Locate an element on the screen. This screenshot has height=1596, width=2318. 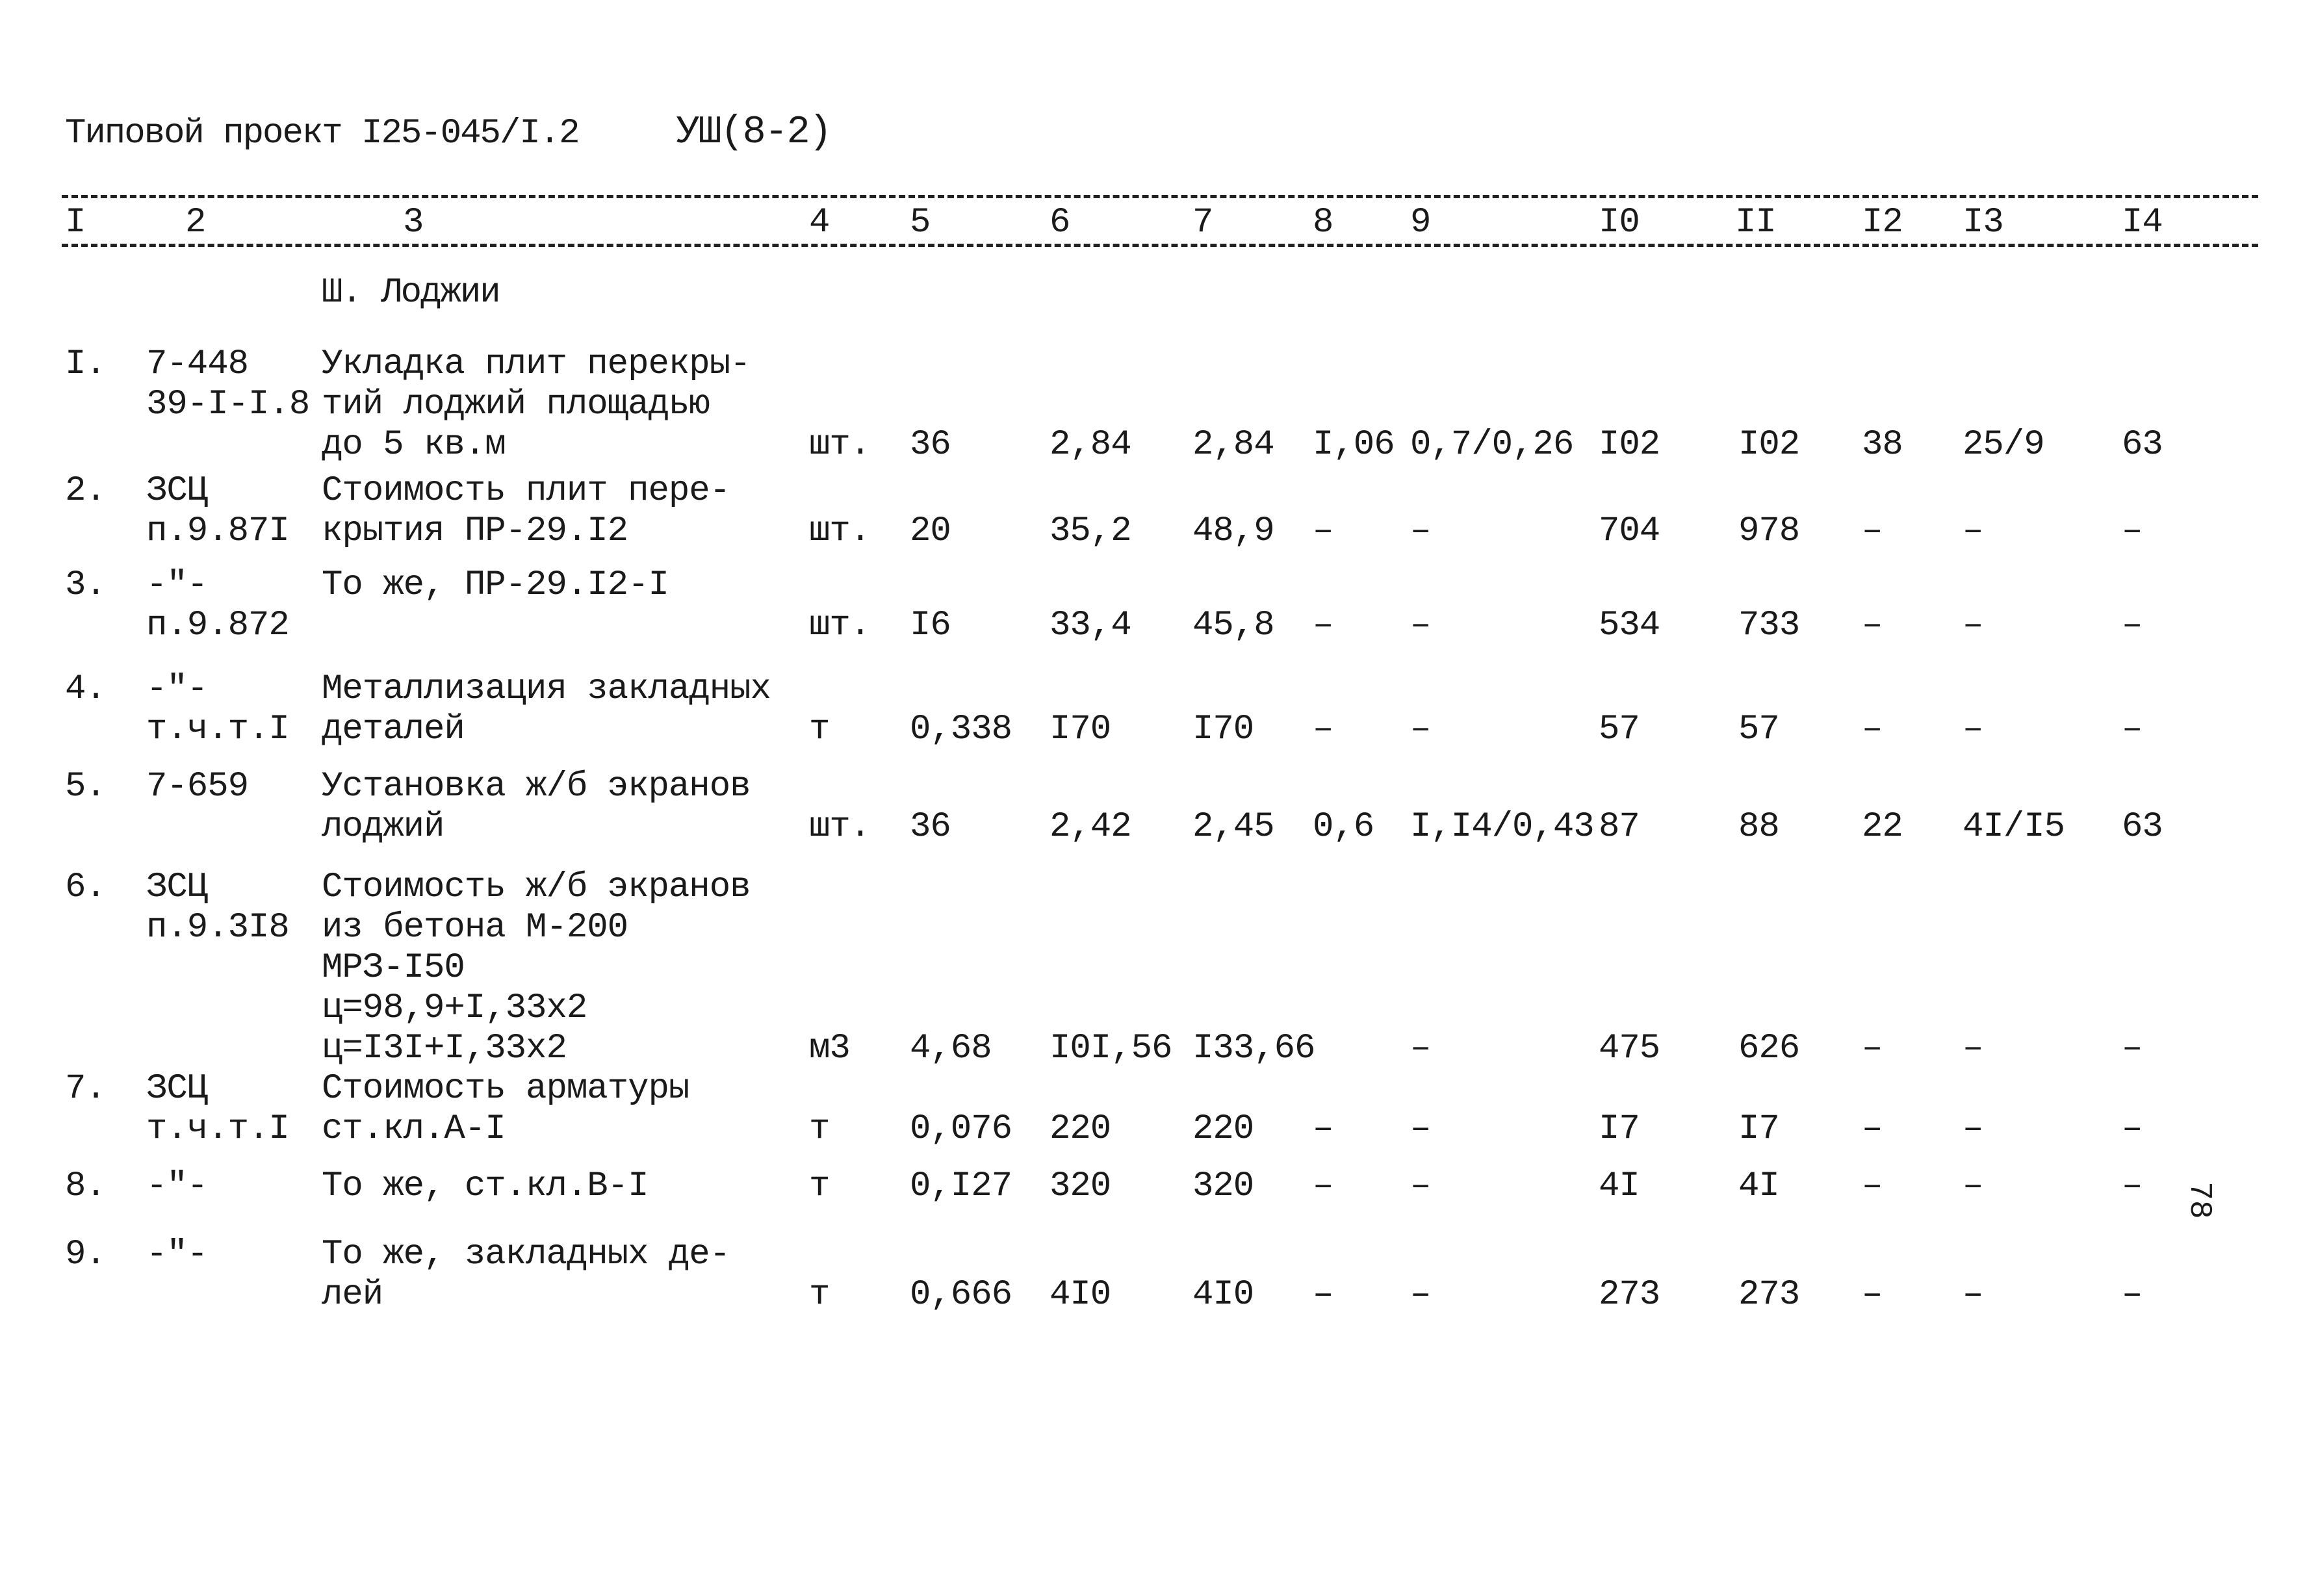
row-description: до 5 кв.м is located at coordinates (414, 445).